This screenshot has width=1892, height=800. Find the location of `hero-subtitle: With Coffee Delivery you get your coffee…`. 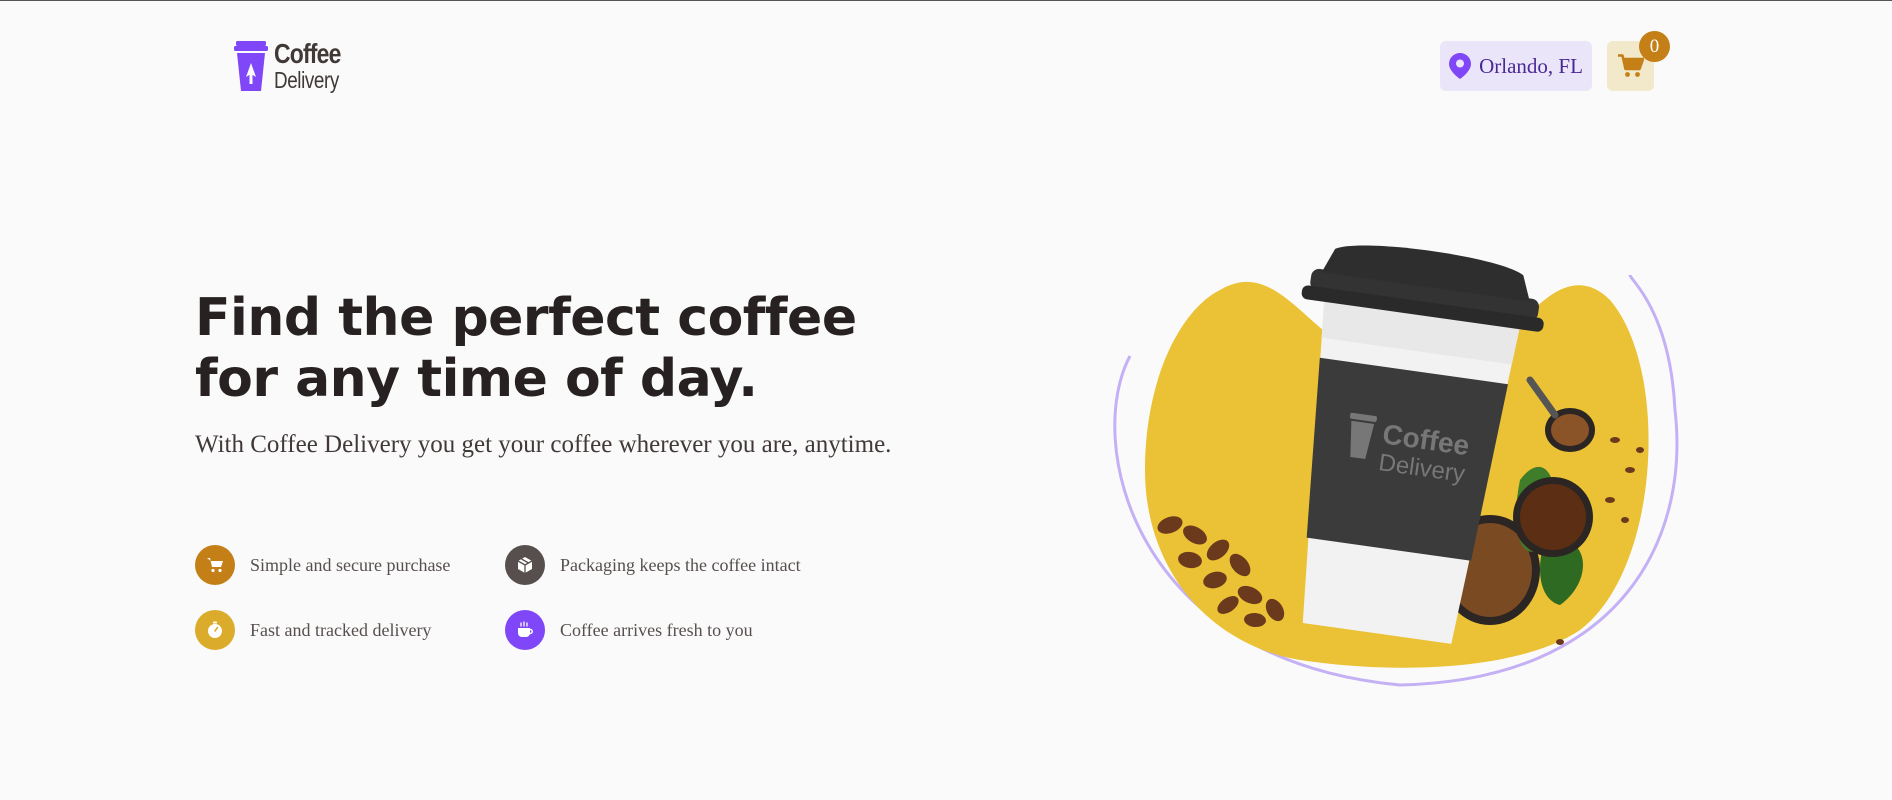

hero-subtitle: With Coffee Delivery you get your coffee… is located at coordinates (543, 444).